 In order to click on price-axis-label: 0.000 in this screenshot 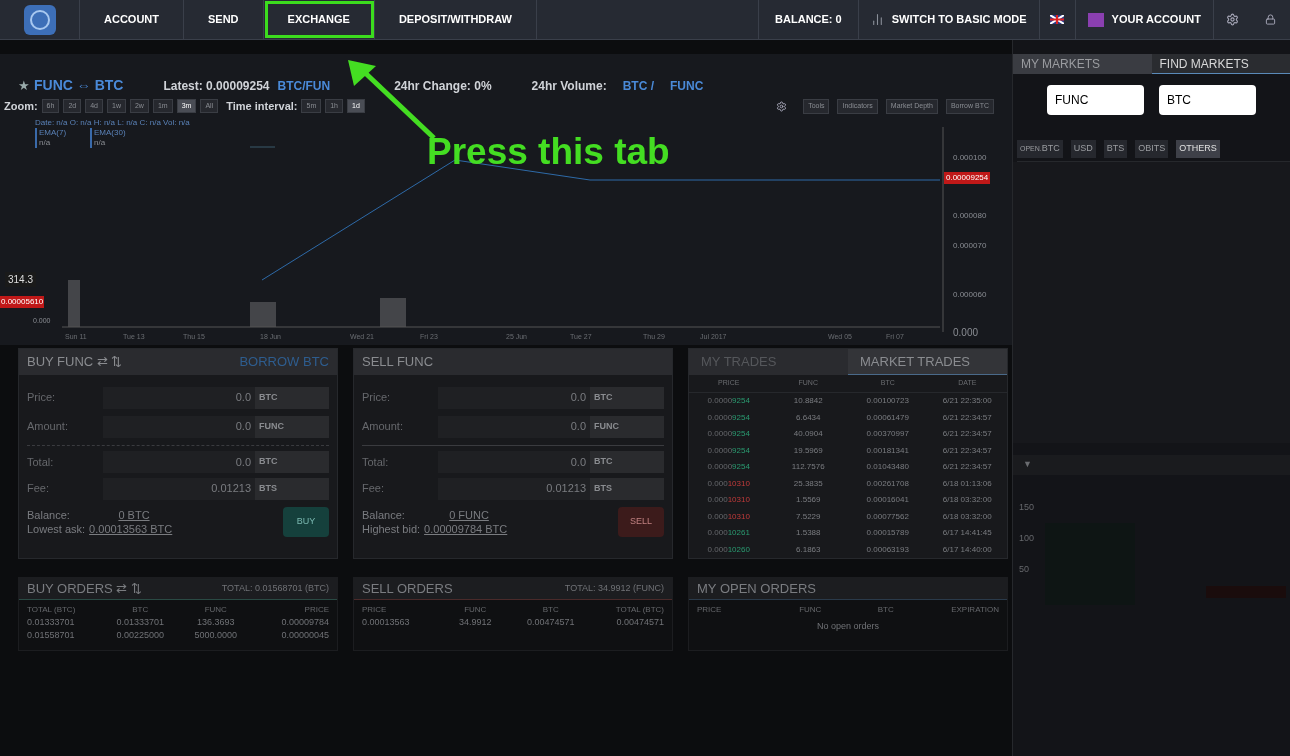, I will do `click(966, 333)`.